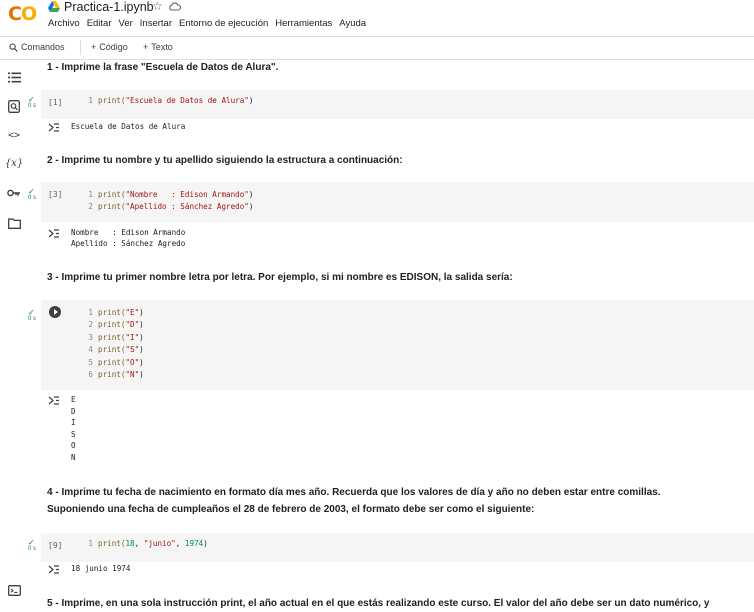  What do you see at coordinates (55, 102) in the screenshot?
I see `exec-count: [1]` at bounding box center [55, 102].